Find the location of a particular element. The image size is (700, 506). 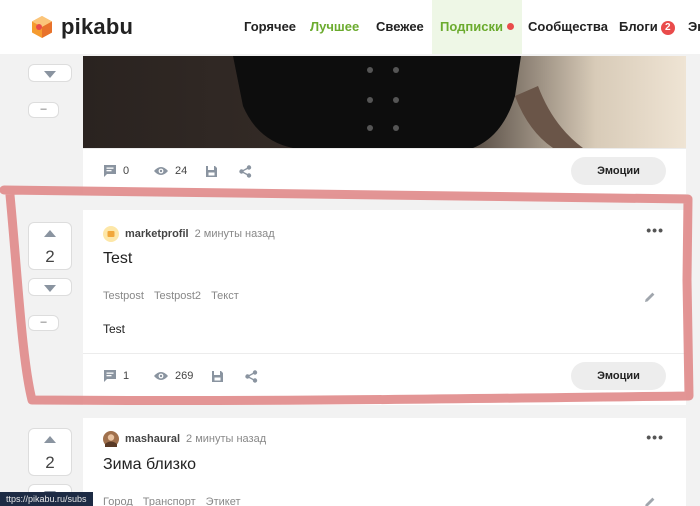

post-body: Test is located at coordinates (114, 329).